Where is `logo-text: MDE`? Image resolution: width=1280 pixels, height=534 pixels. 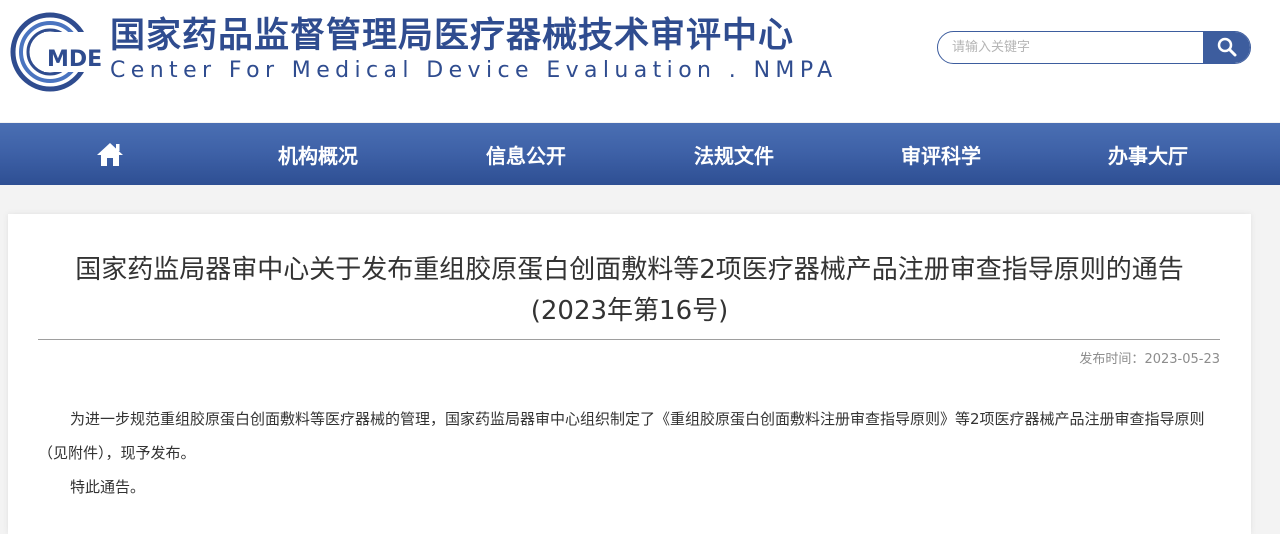 logo-text: MDE is located at coordinates (74, 59).